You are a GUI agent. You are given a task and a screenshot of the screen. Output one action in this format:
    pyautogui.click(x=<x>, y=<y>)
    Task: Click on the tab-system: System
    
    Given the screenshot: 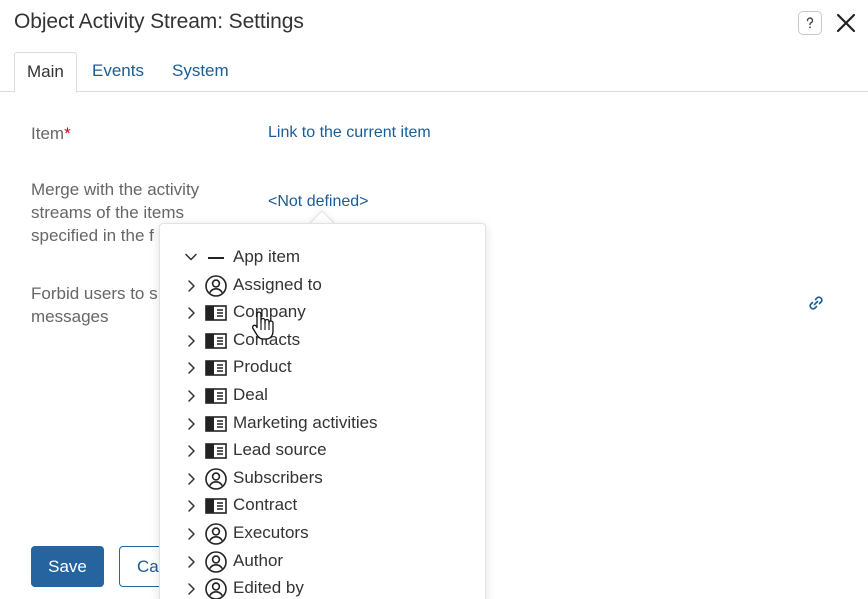 What is the action you would take?
    pyautogui.click(x=200, y=72)
    